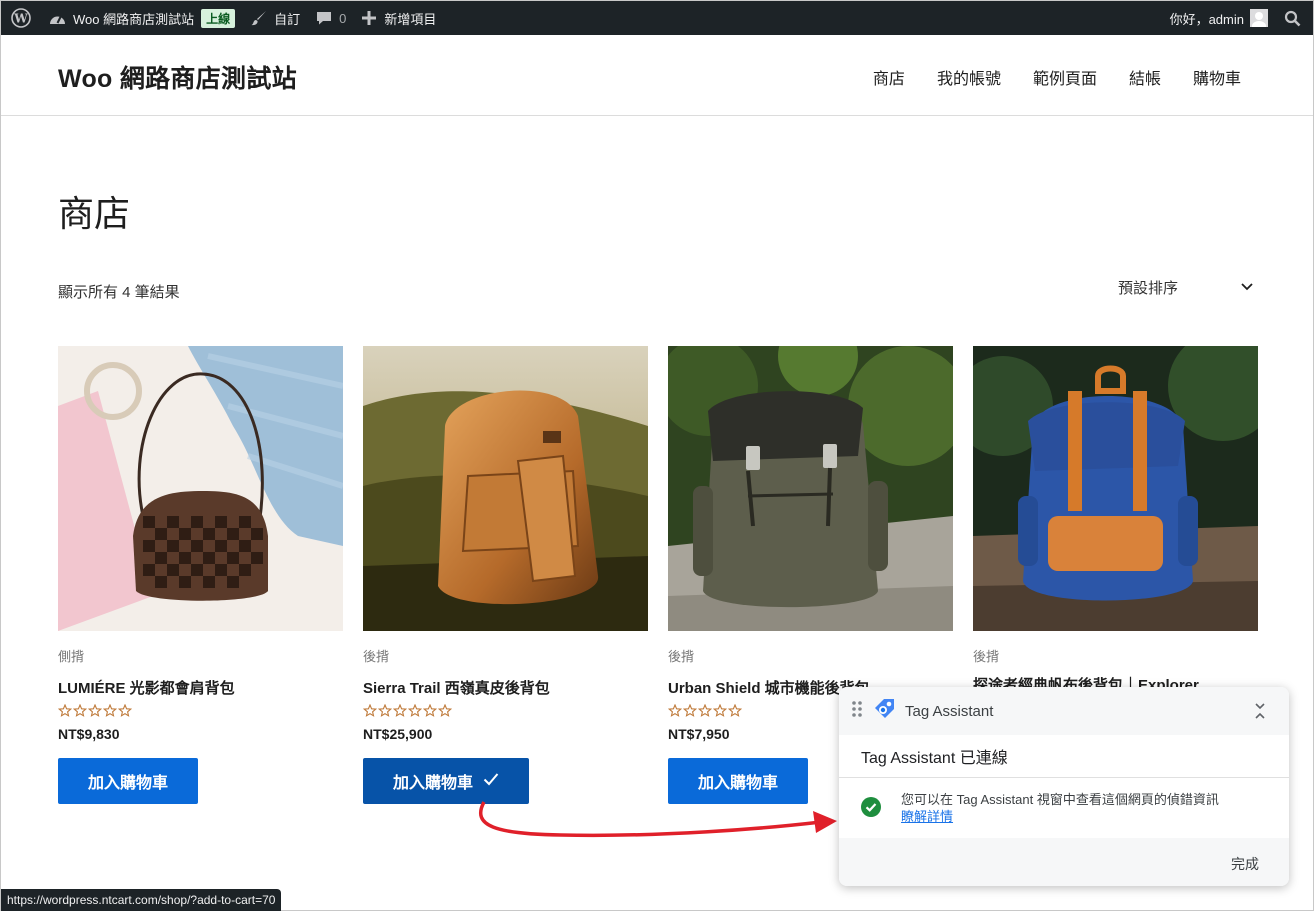 This screenshot has height=911, width=1314. What do you see at coordinates (1064, 756) in the screenshot?
I see `tag-assistant-status: Tag Assistant 已連線` at bounding box center [1064, 756].